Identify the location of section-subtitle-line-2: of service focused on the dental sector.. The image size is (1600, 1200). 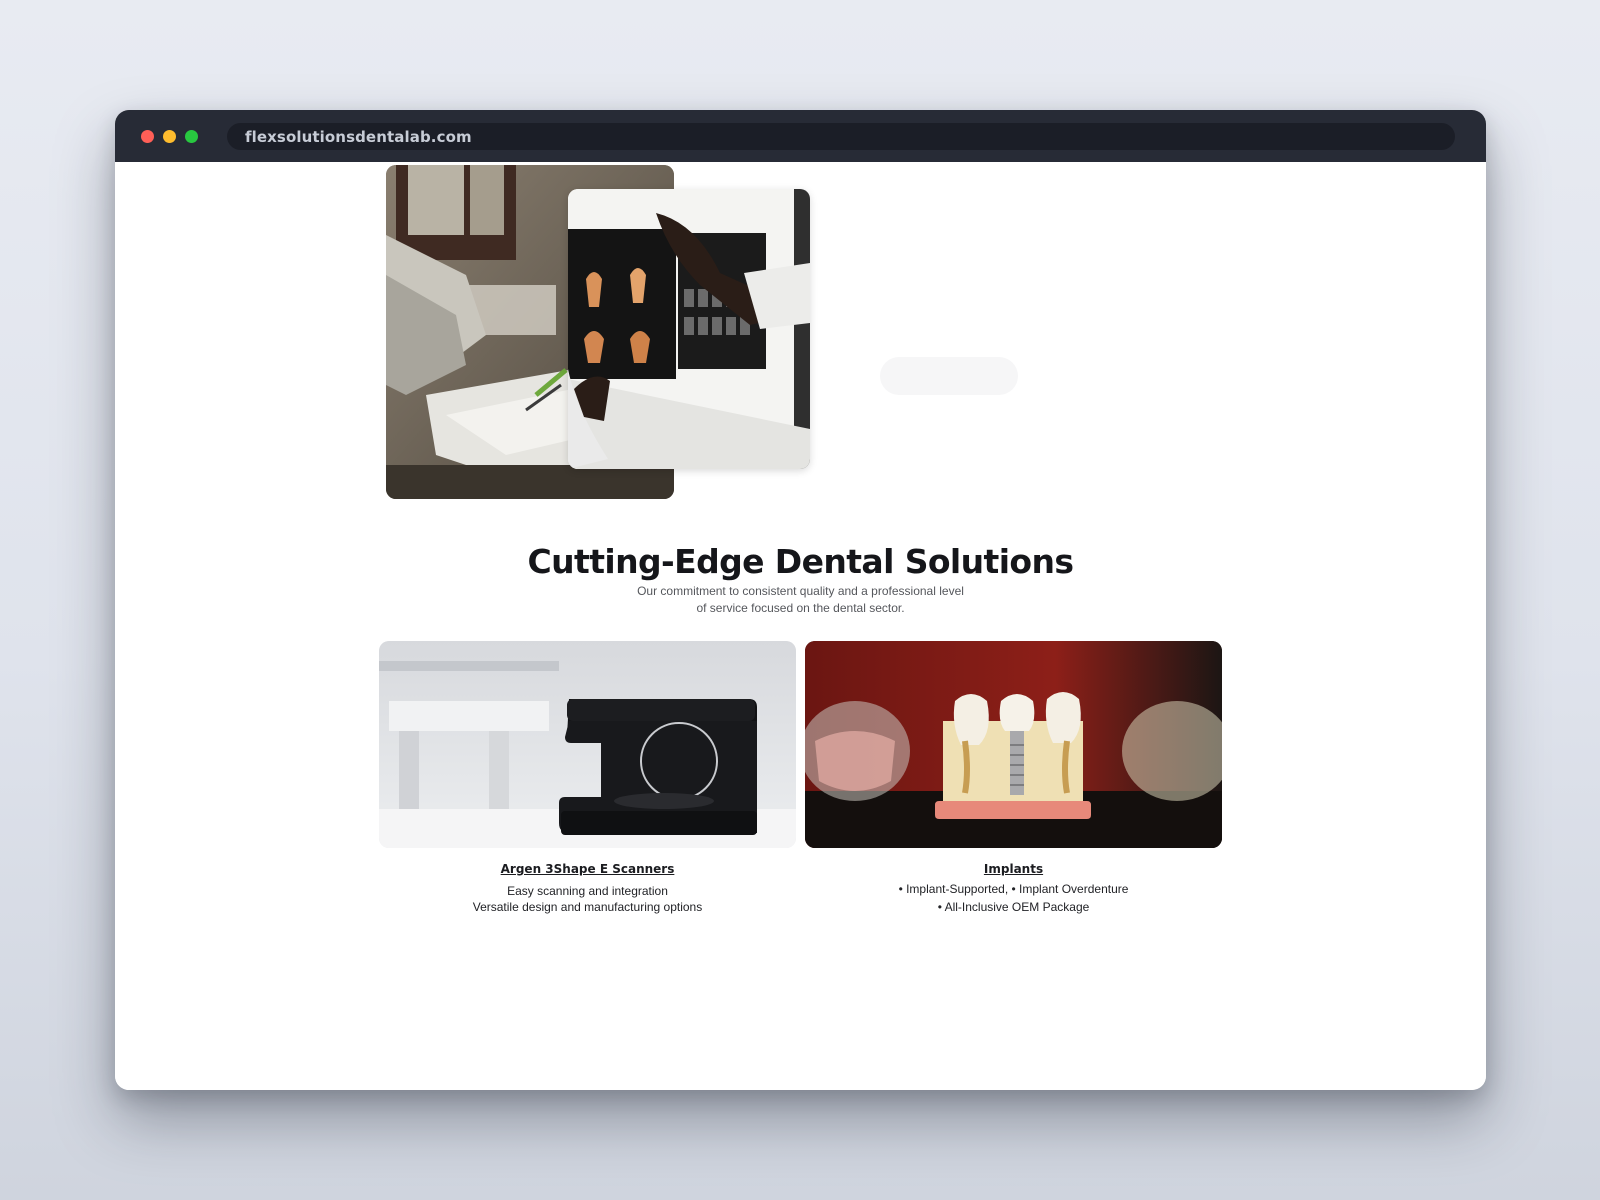
(800, 608).